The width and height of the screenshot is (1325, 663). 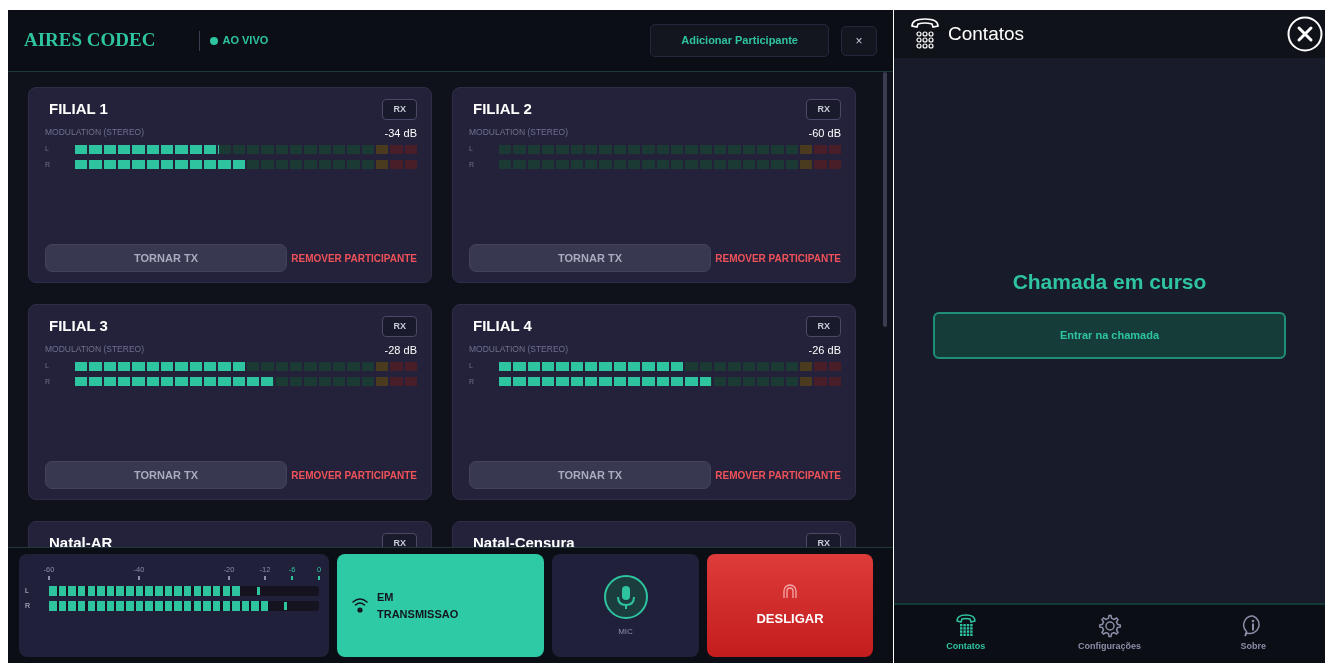 I want to click on hang-up-button: DESLIGAR, so click(x=790, y=605).